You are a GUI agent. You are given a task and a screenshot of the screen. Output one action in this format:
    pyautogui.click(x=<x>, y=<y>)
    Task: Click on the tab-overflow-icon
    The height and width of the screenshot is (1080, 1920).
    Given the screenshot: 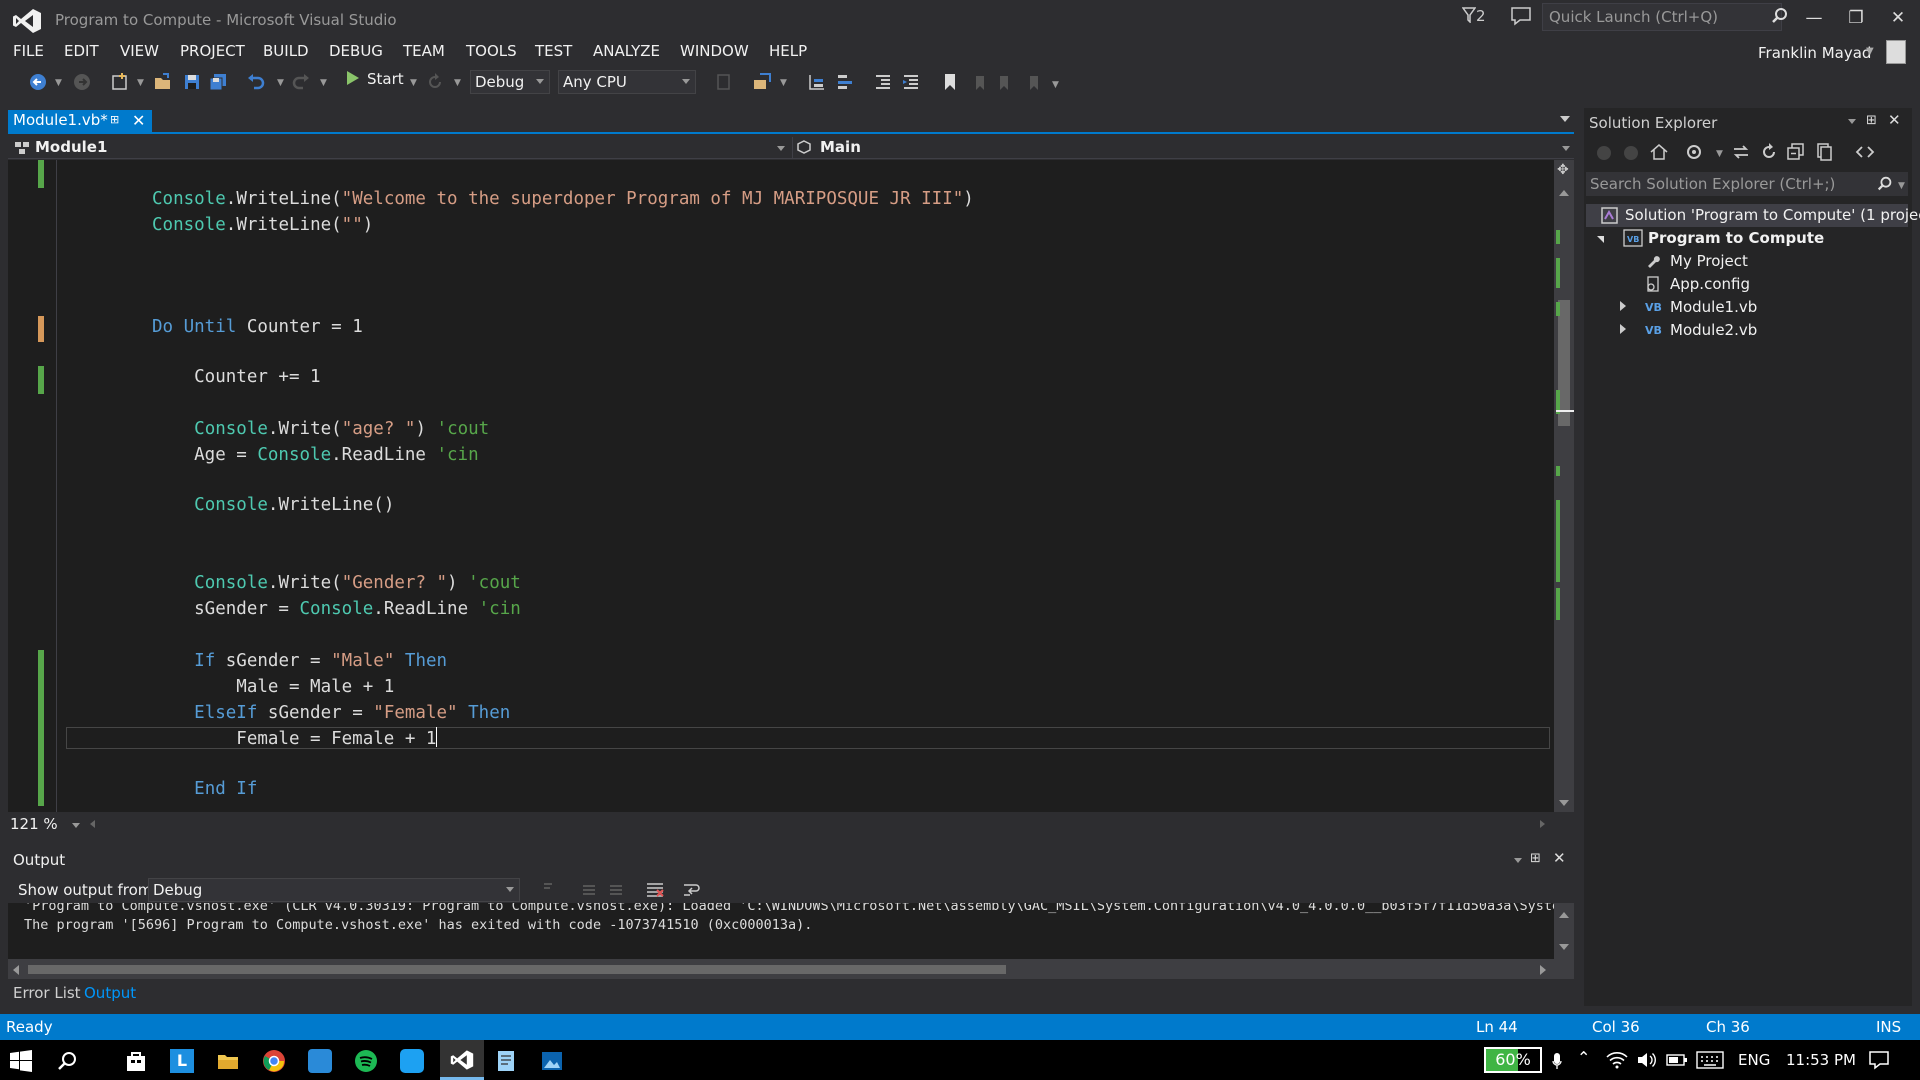 What is the action you would take?
    pyautogui.click(x=1565, y=119)
    